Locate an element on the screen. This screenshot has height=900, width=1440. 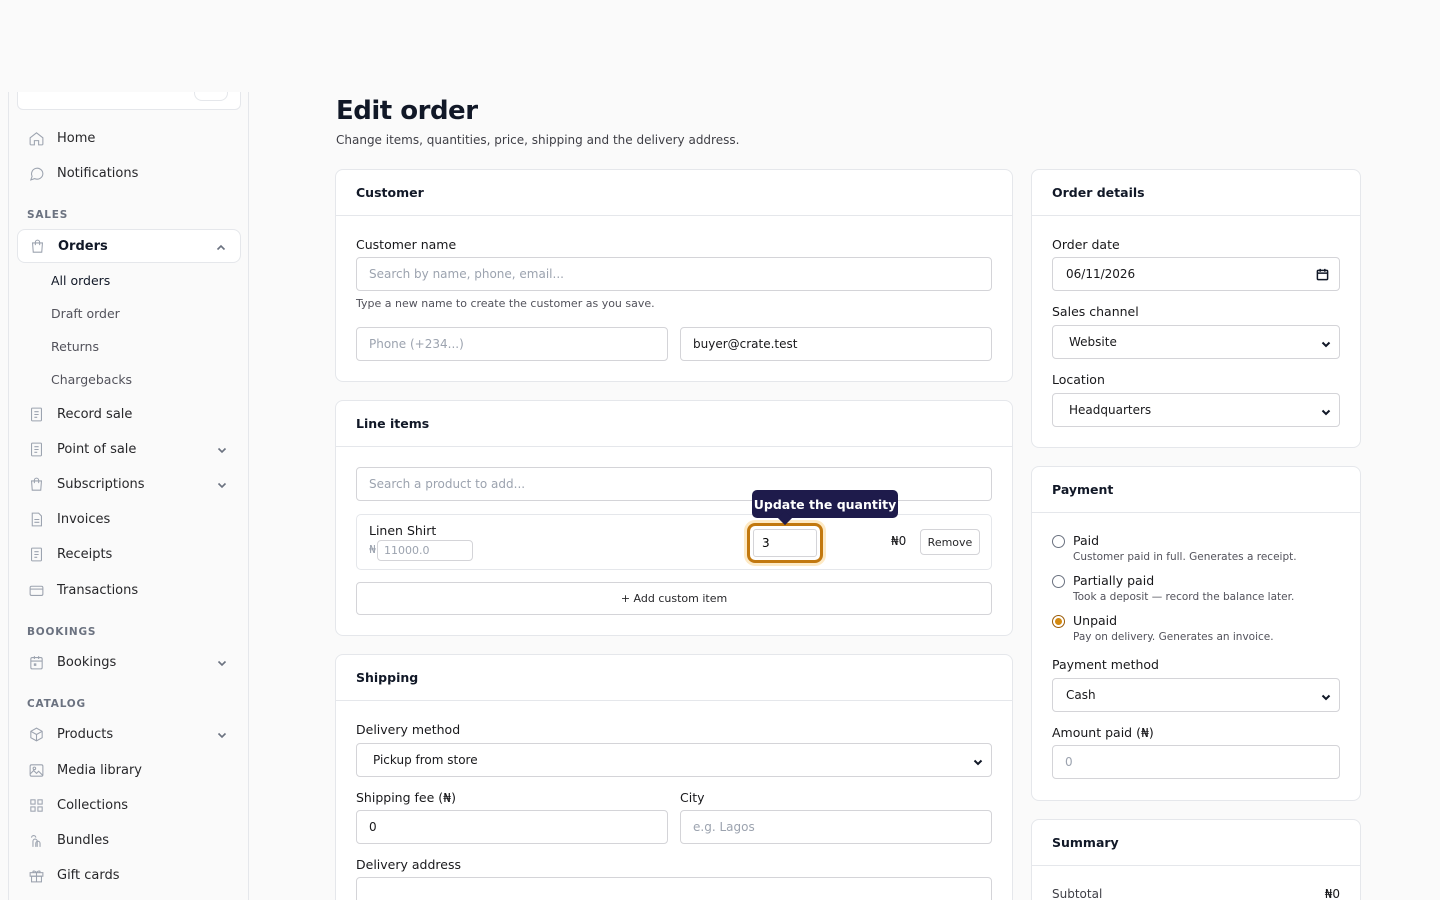
order-date-input: 06/11/2026 is located at coordinates (1196, 274).